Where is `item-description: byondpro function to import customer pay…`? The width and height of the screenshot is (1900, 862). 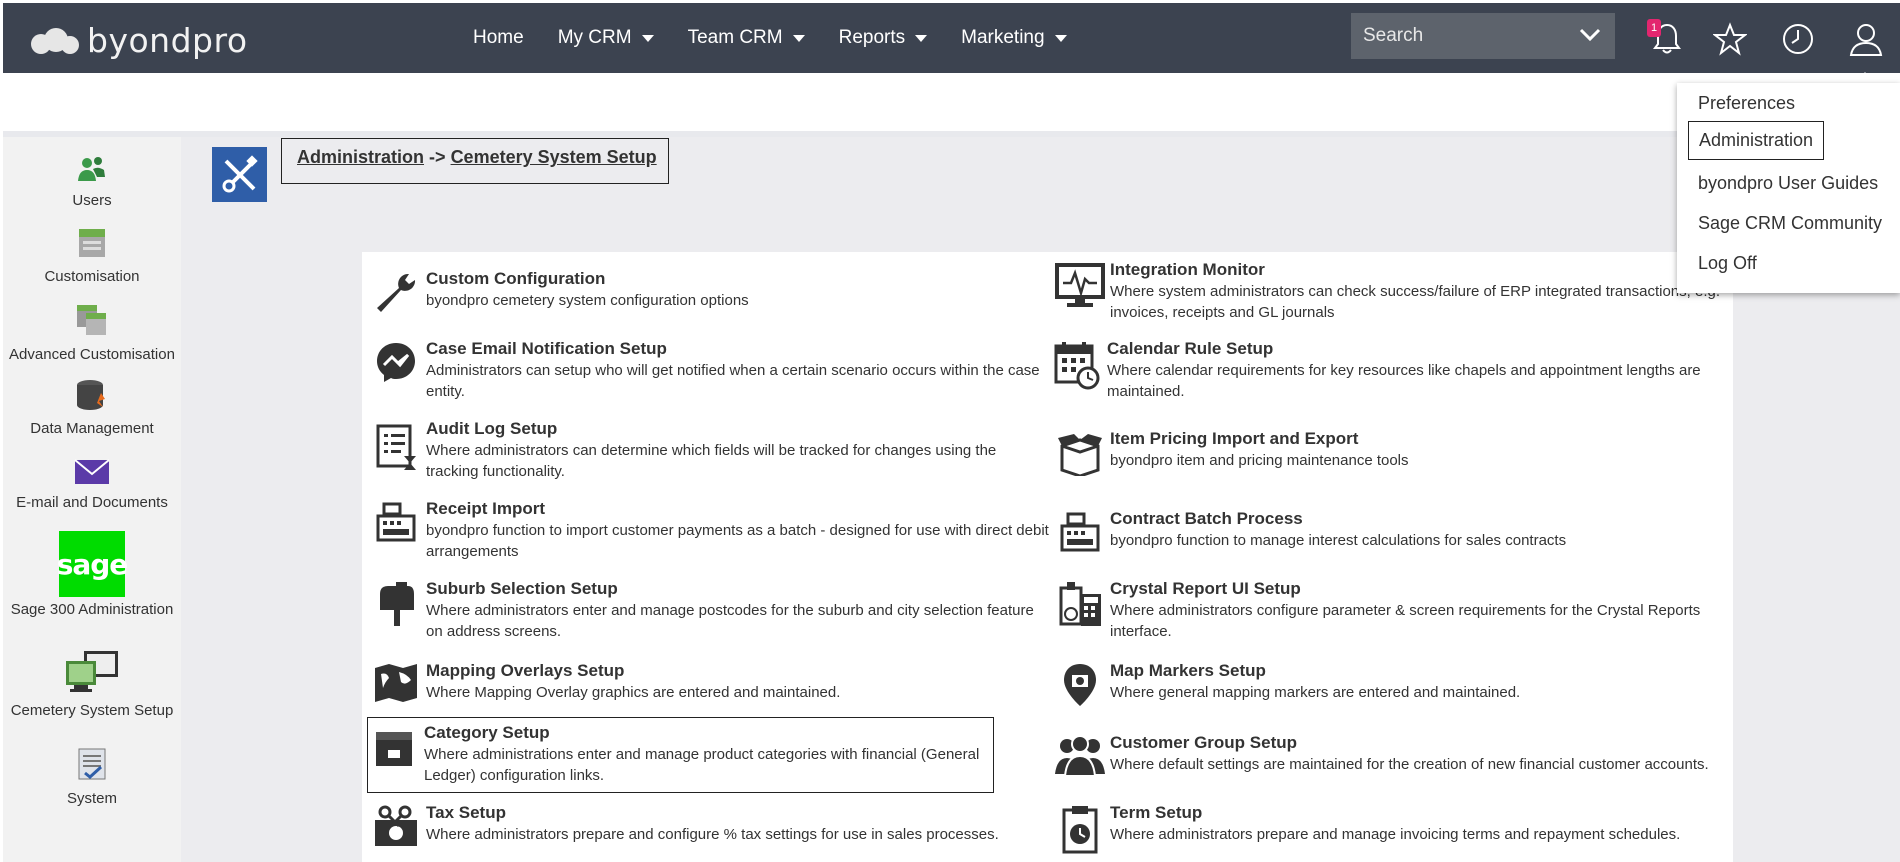 item-description: byondpro function to import customer pay… is located at coordinates (737, 541).